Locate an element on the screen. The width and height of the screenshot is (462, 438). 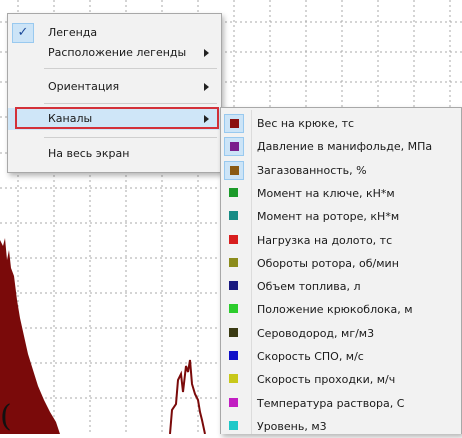
channel-label: Сероводород, мг/м3 is located at coordinates (316, 333).